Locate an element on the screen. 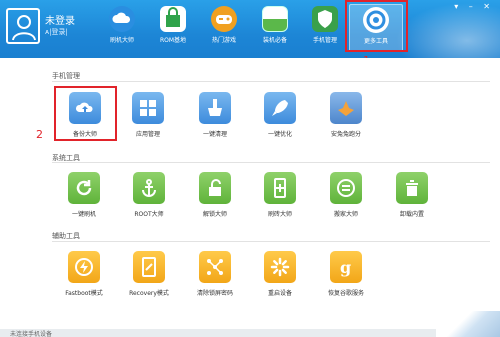 This screenshot has height=337, width=500. phone-plus-icon is located at coordinates (280, 188).